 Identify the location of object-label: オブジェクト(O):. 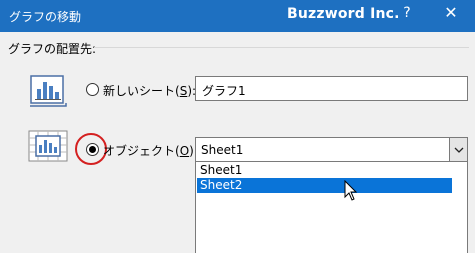
(150, 150).